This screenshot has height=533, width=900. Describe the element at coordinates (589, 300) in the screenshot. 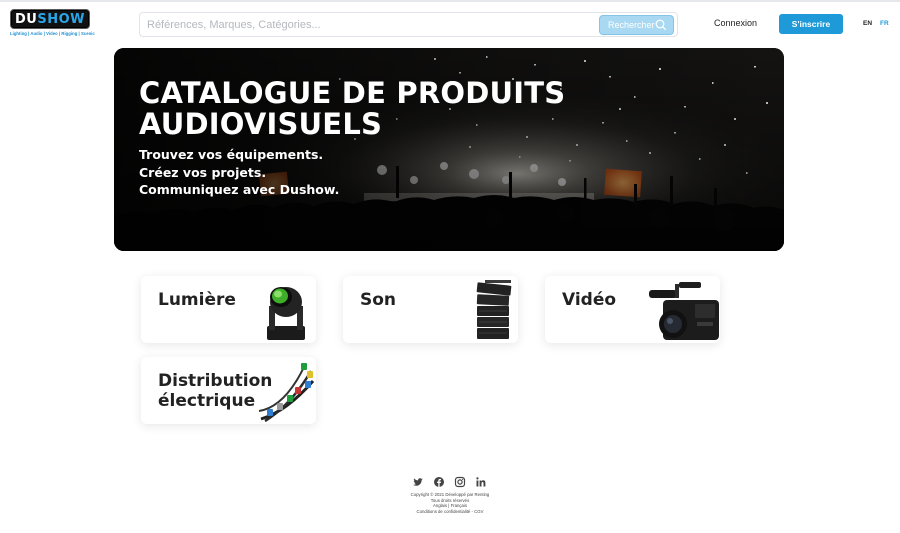

I see `category-card-label: Vidéo` at that location.